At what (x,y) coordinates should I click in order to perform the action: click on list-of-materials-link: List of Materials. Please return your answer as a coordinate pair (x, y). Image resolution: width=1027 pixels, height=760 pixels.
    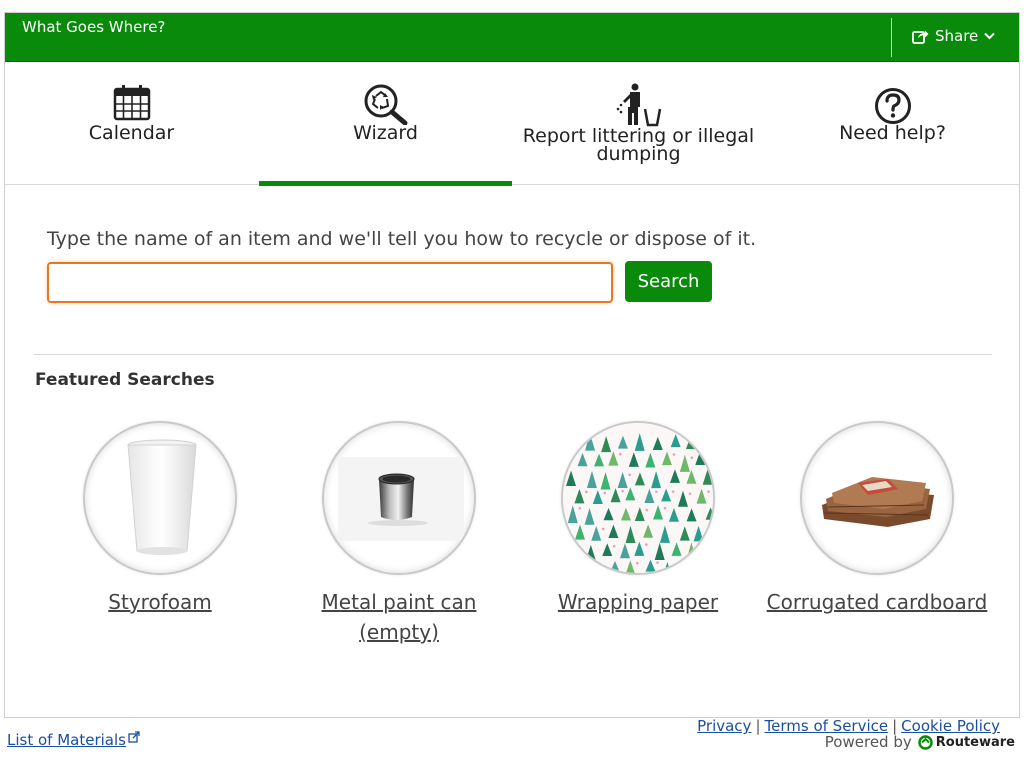
    Looking at the image, I should click on (73, 740).